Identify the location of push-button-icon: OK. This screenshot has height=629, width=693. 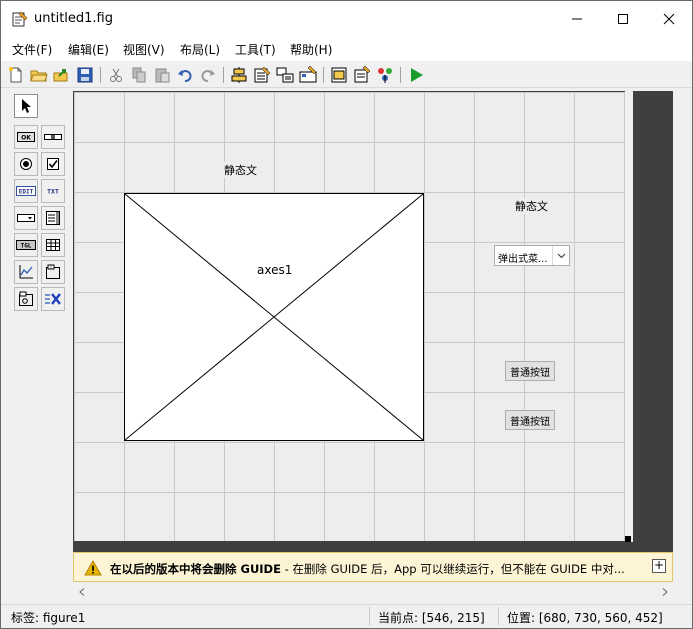
(26, 137).